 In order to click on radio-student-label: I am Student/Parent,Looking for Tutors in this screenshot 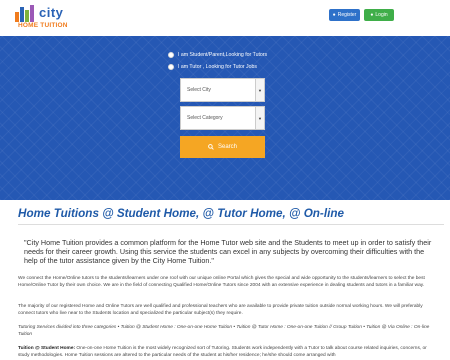, I will do `click(223, 55)`.